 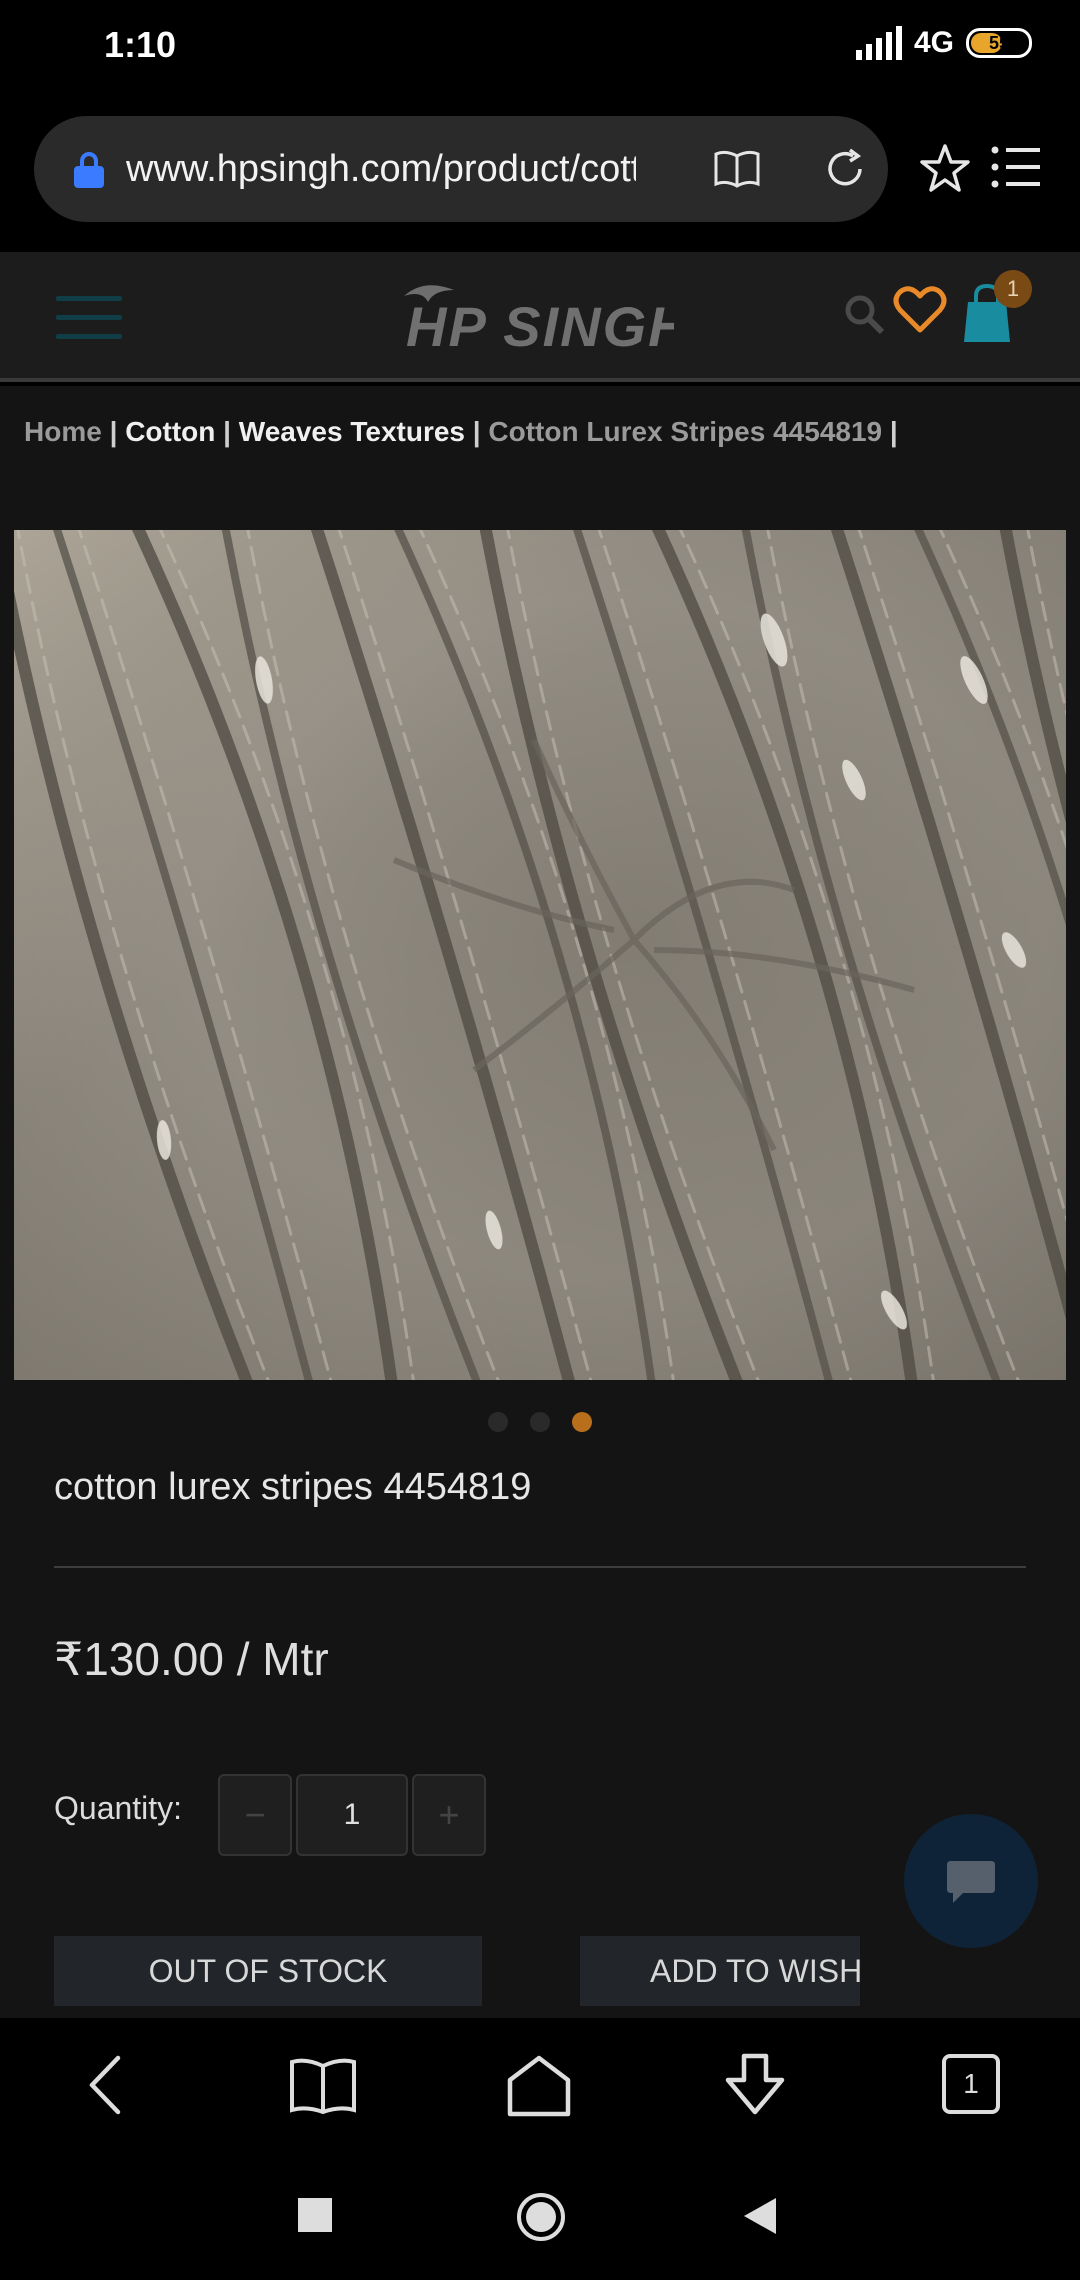 What do you see at coordinates (315, 2215) in the screenshot?
I see `recents-square-icon` at bounding box center [315, 2215].